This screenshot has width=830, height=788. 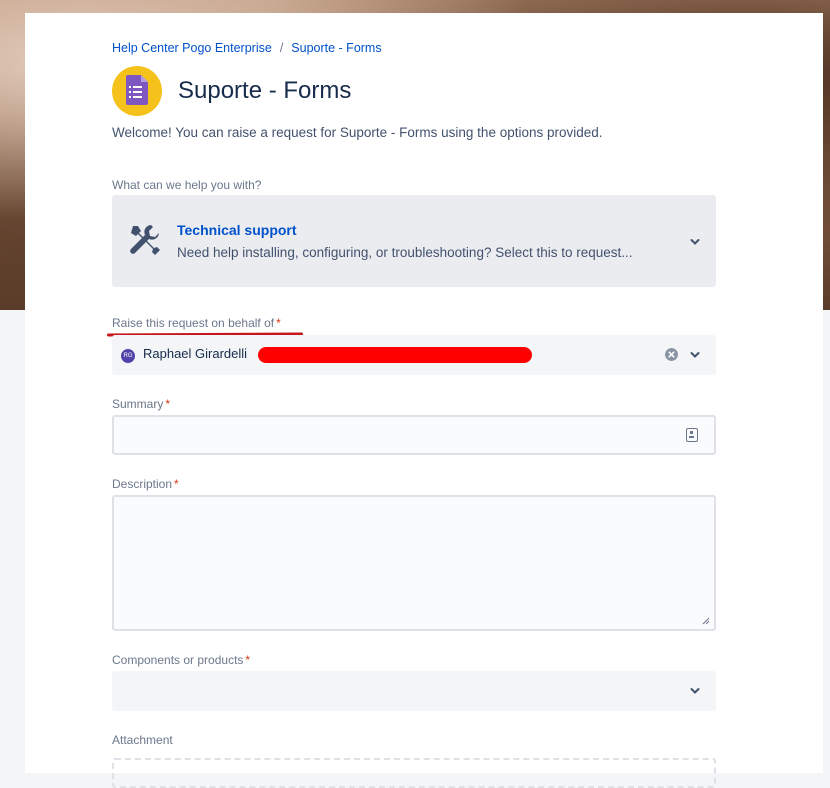 What do you see at coordinates (395, 355) in the screenshot?
I see `redaction-mark` at bounding box center [395, 355].